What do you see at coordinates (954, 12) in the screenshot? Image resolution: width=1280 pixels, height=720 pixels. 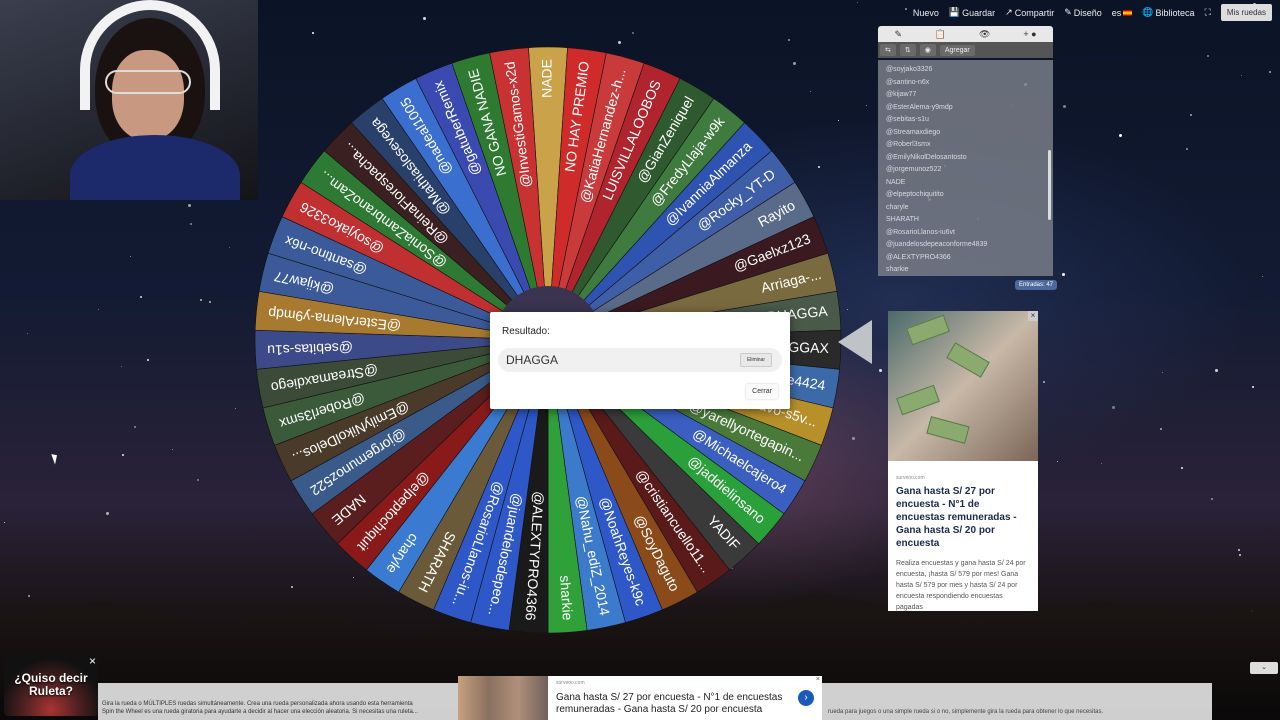 I see `save-icon: 💾` at bounding box center [954, 12].